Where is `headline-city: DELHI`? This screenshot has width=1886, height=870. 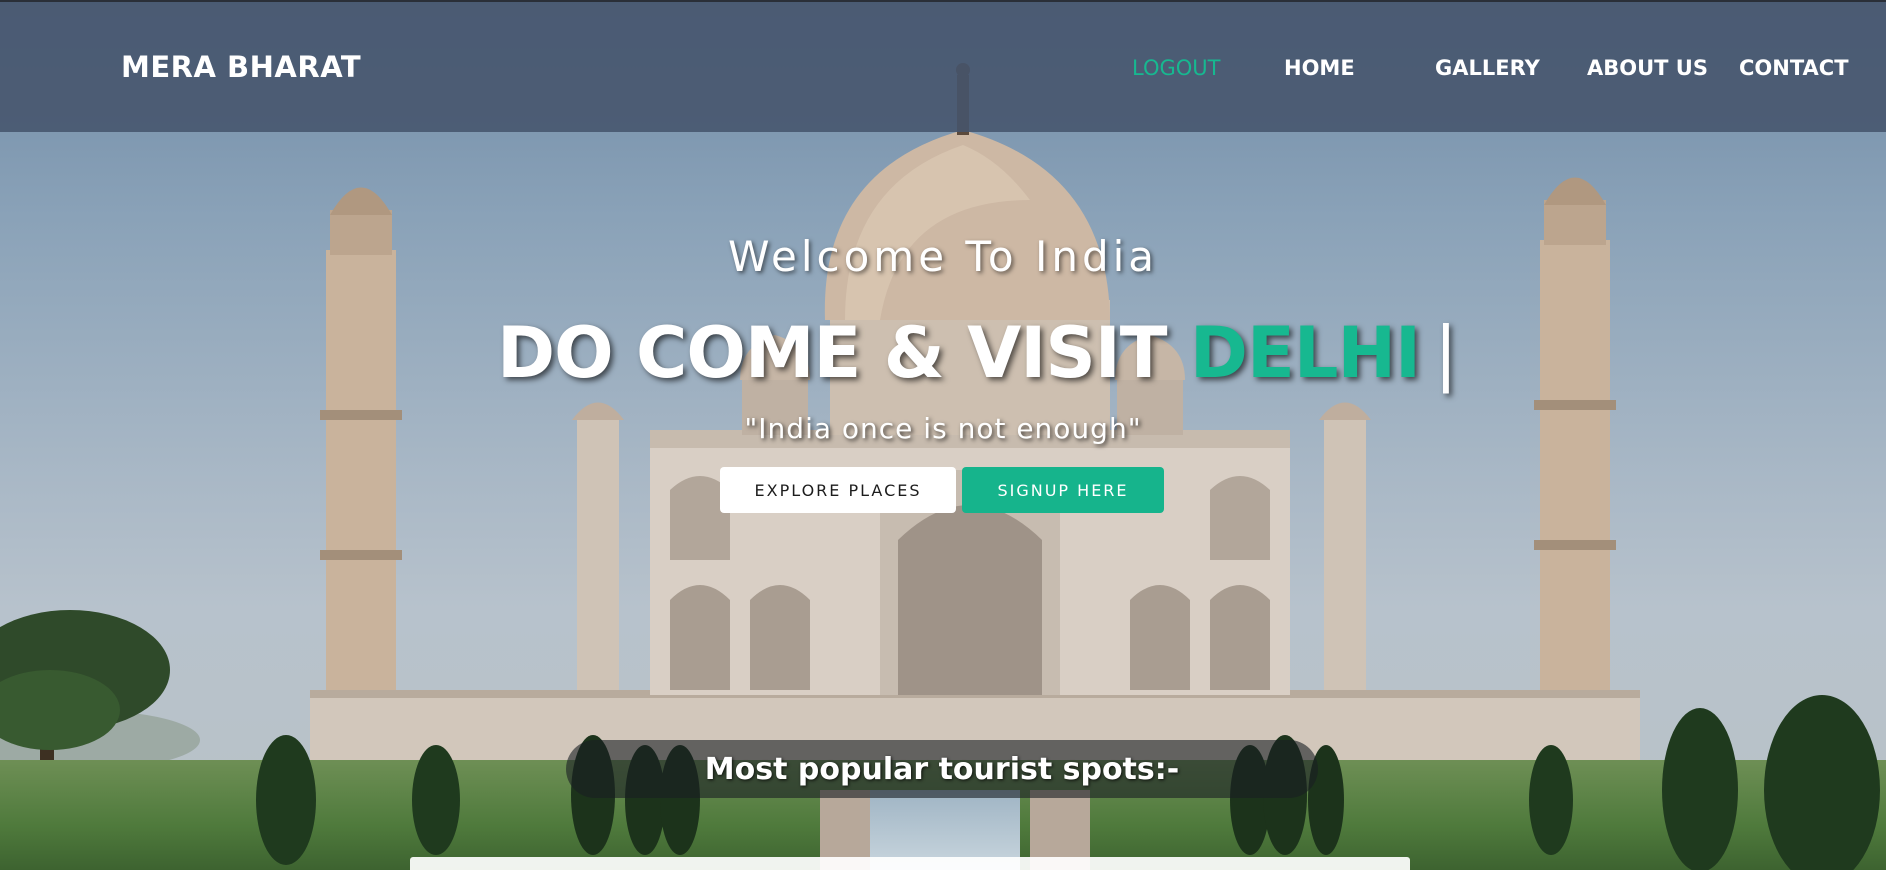 headline-city: DELHI is located at coordinates (1305, 353).